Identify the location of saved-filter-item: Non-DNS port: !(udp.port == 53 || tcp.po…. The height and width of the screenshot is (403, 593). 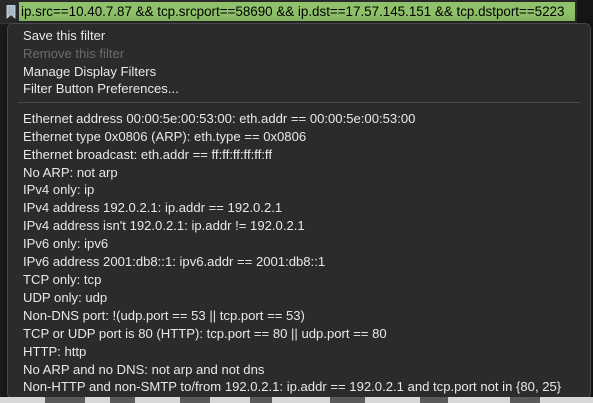
(164, 316).